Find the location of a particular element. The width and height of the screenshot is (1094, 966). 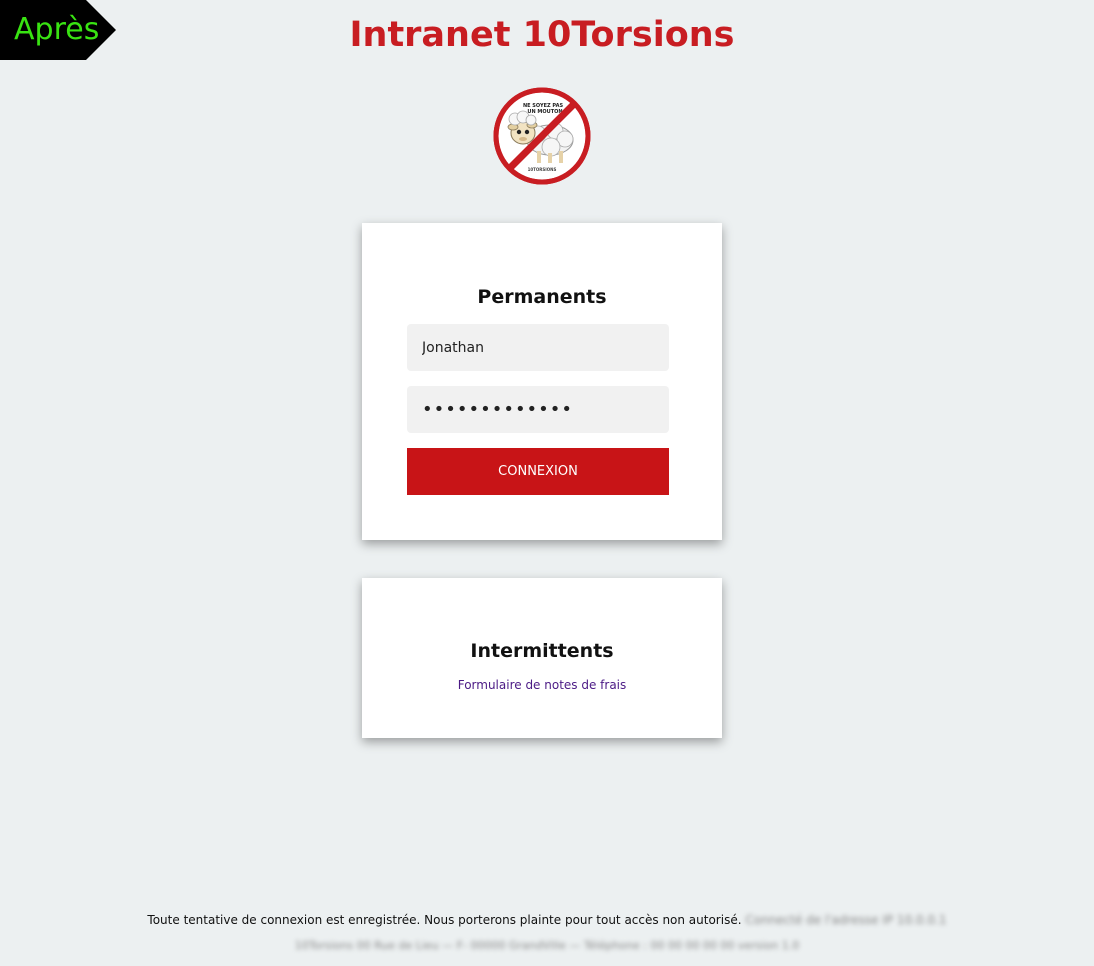

permanents-title: Permanents is located at coordinates (542, 297).